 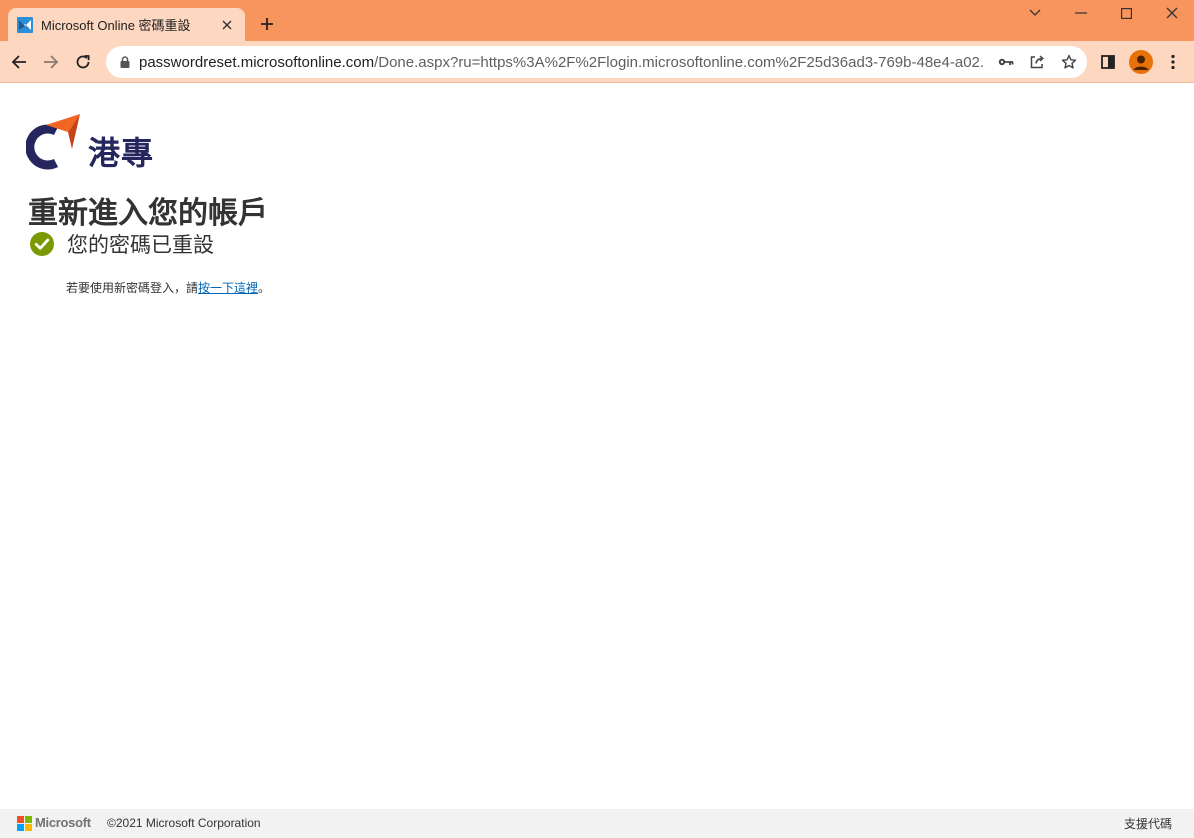 I want to click on lock-icon, so click(x=125, y=62).